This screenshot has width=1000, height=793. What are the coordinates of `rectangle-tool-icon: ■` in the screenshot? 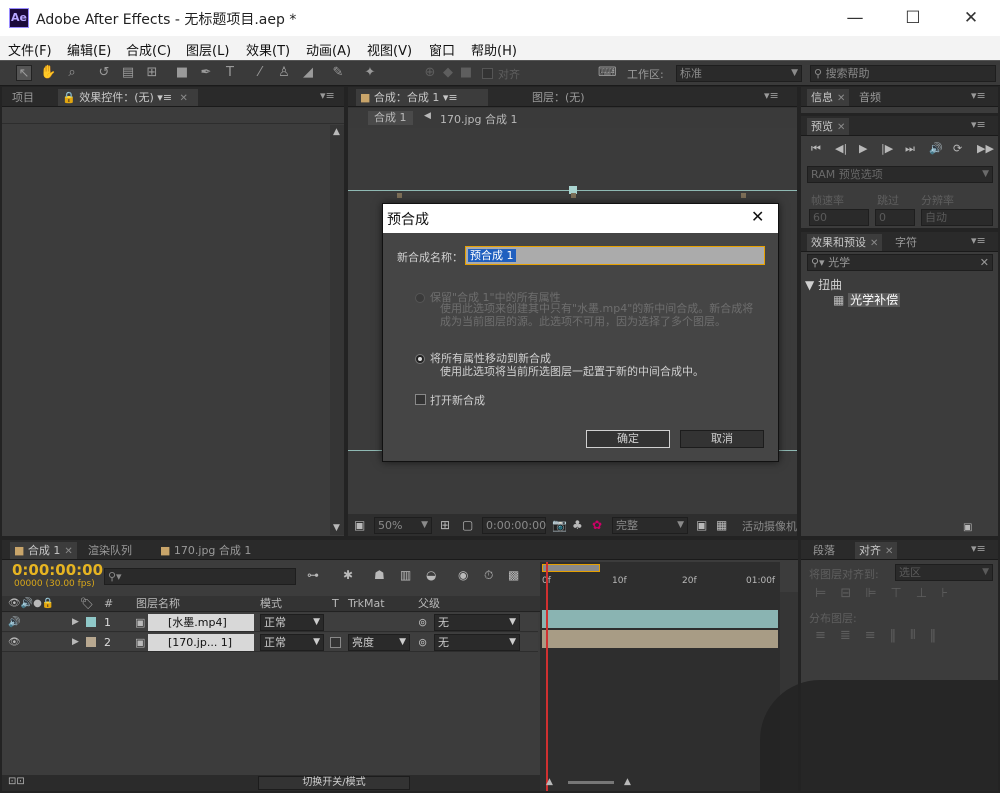 It's located at (182, 73).